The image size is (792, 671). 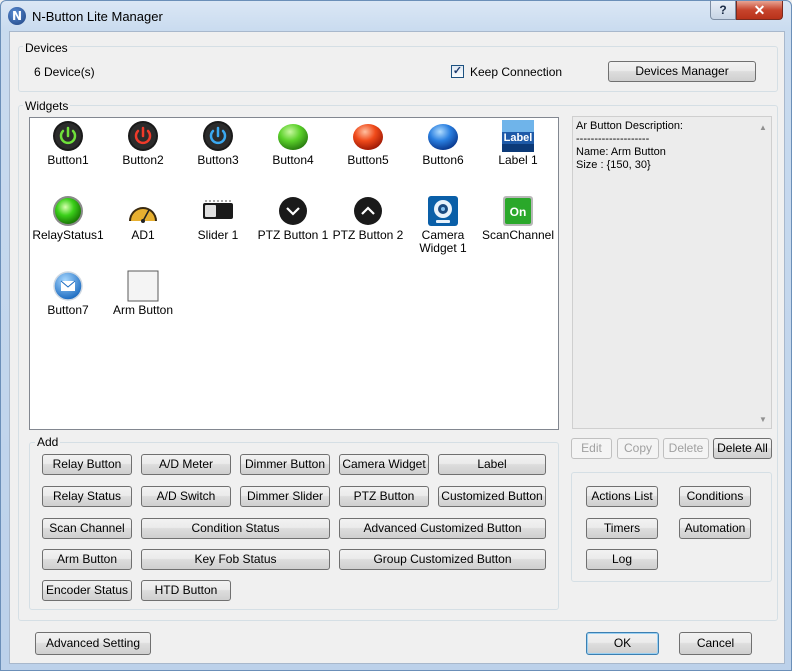 I want to click on ok-button: OK, so click(x=622, y=643).